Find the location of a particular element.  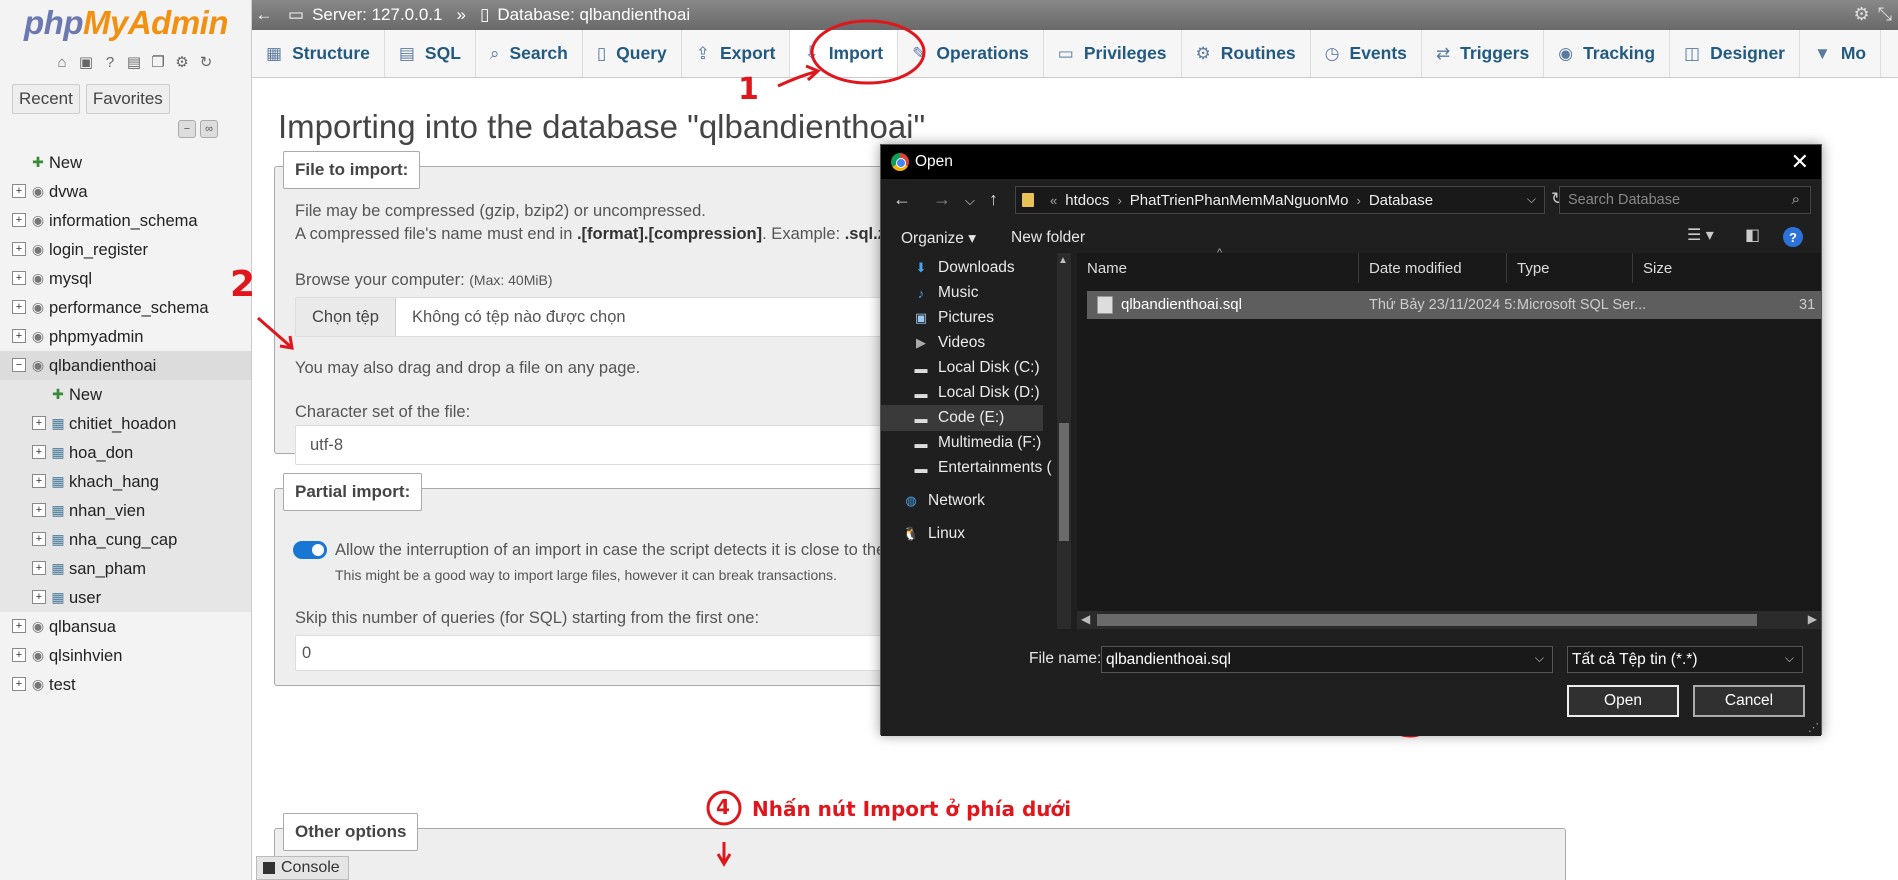

new-folder-button: New folder is located at coordinates (1048, 238).